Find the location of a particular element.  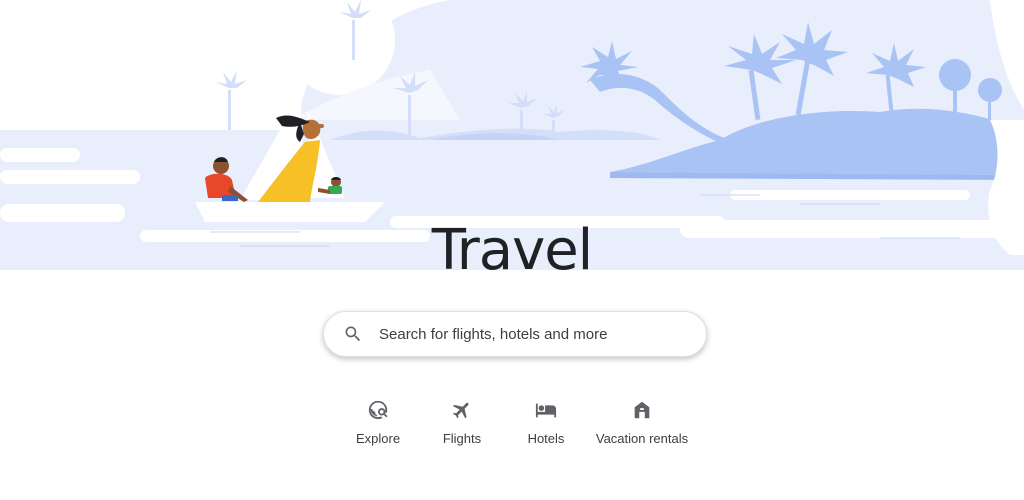

explore-globe-icon is located at coordinates (378, 410).